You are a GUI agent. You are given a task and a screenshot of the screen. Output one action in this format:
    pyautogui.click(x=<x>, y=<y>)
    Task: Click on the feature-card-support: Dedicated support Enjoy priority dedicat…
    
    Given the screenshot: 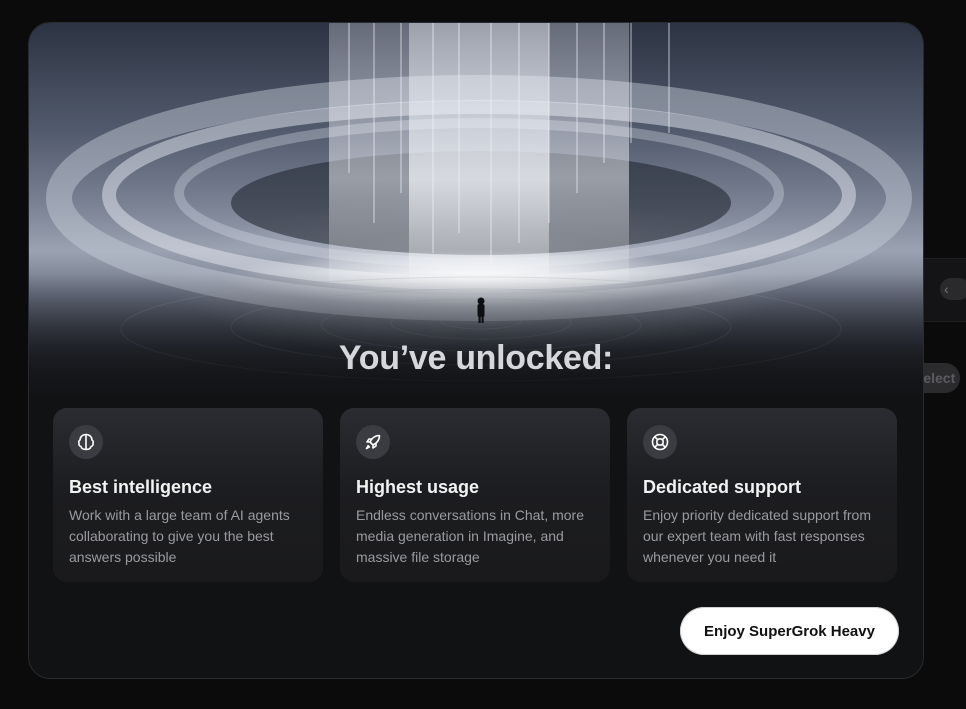 What is the action you would take?
    pyautogui.click(x=762, y=495)
    